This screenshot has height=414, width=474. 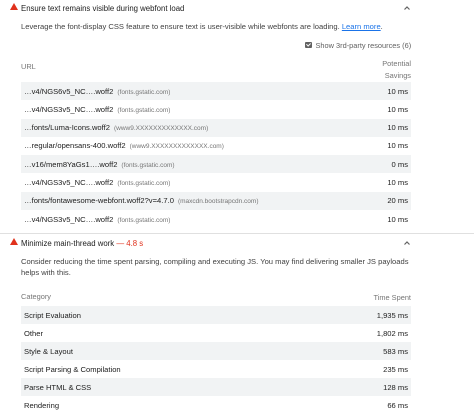 I want to click on category-label: Other, so click(x=33, y=333).